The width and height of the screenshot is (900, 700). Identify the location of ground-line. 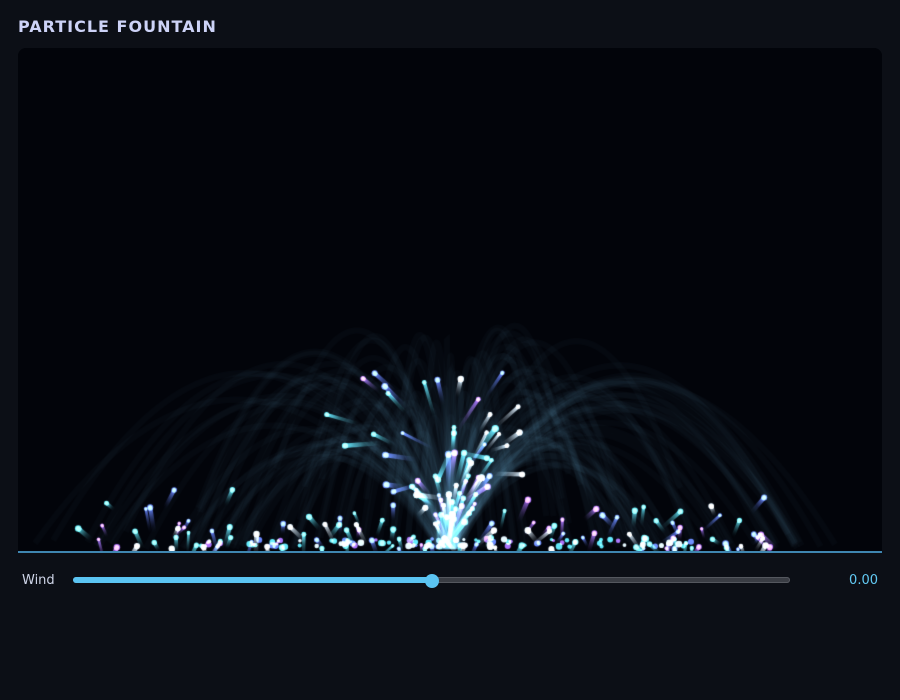
(450, 552).